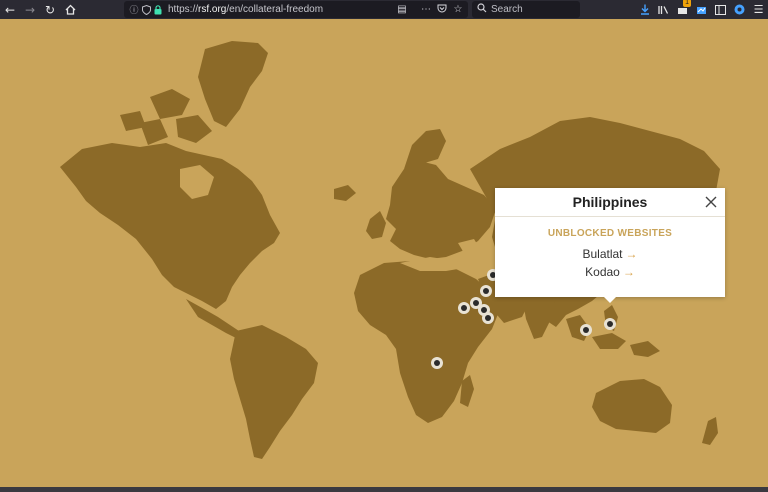 The height and width of the screenshot is (492, 768). I want to click on greenland-shape, so click(233, 84).